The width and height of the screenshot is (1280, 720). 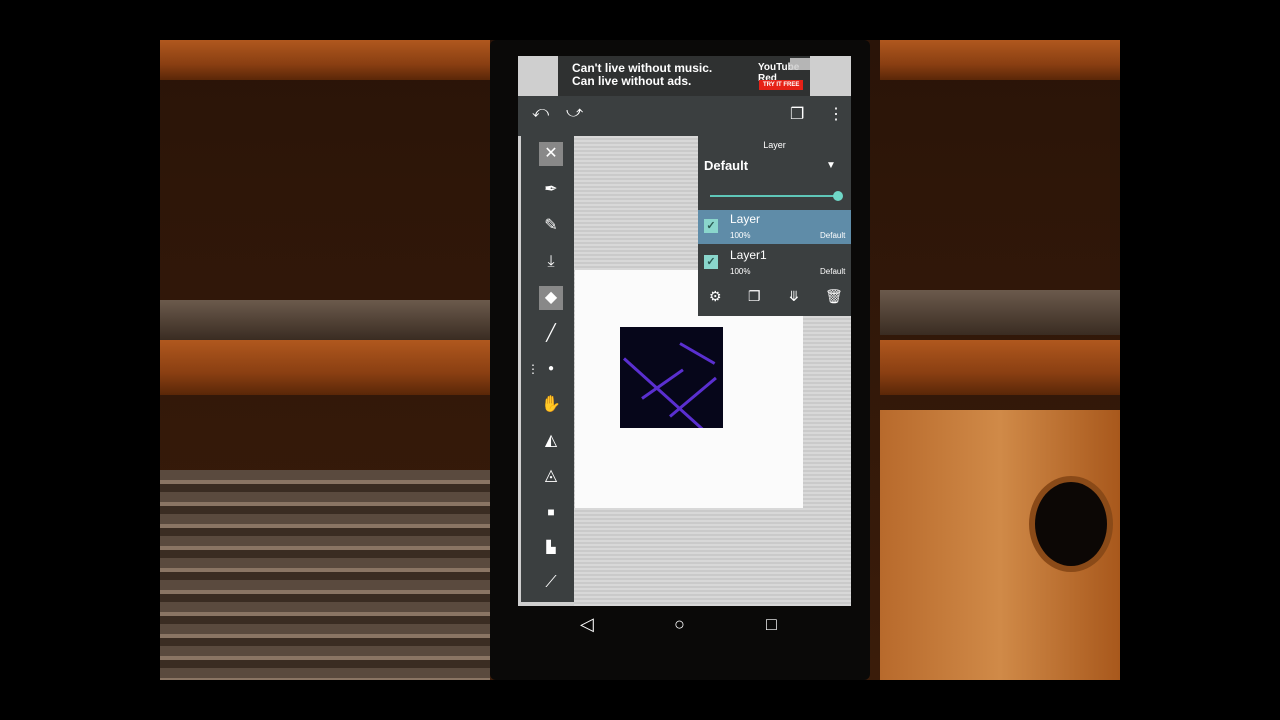 What do you see at coordinates (745, 219) in the screenshot?
I see `layer-name: Layer` at bounding box center [745, 219].